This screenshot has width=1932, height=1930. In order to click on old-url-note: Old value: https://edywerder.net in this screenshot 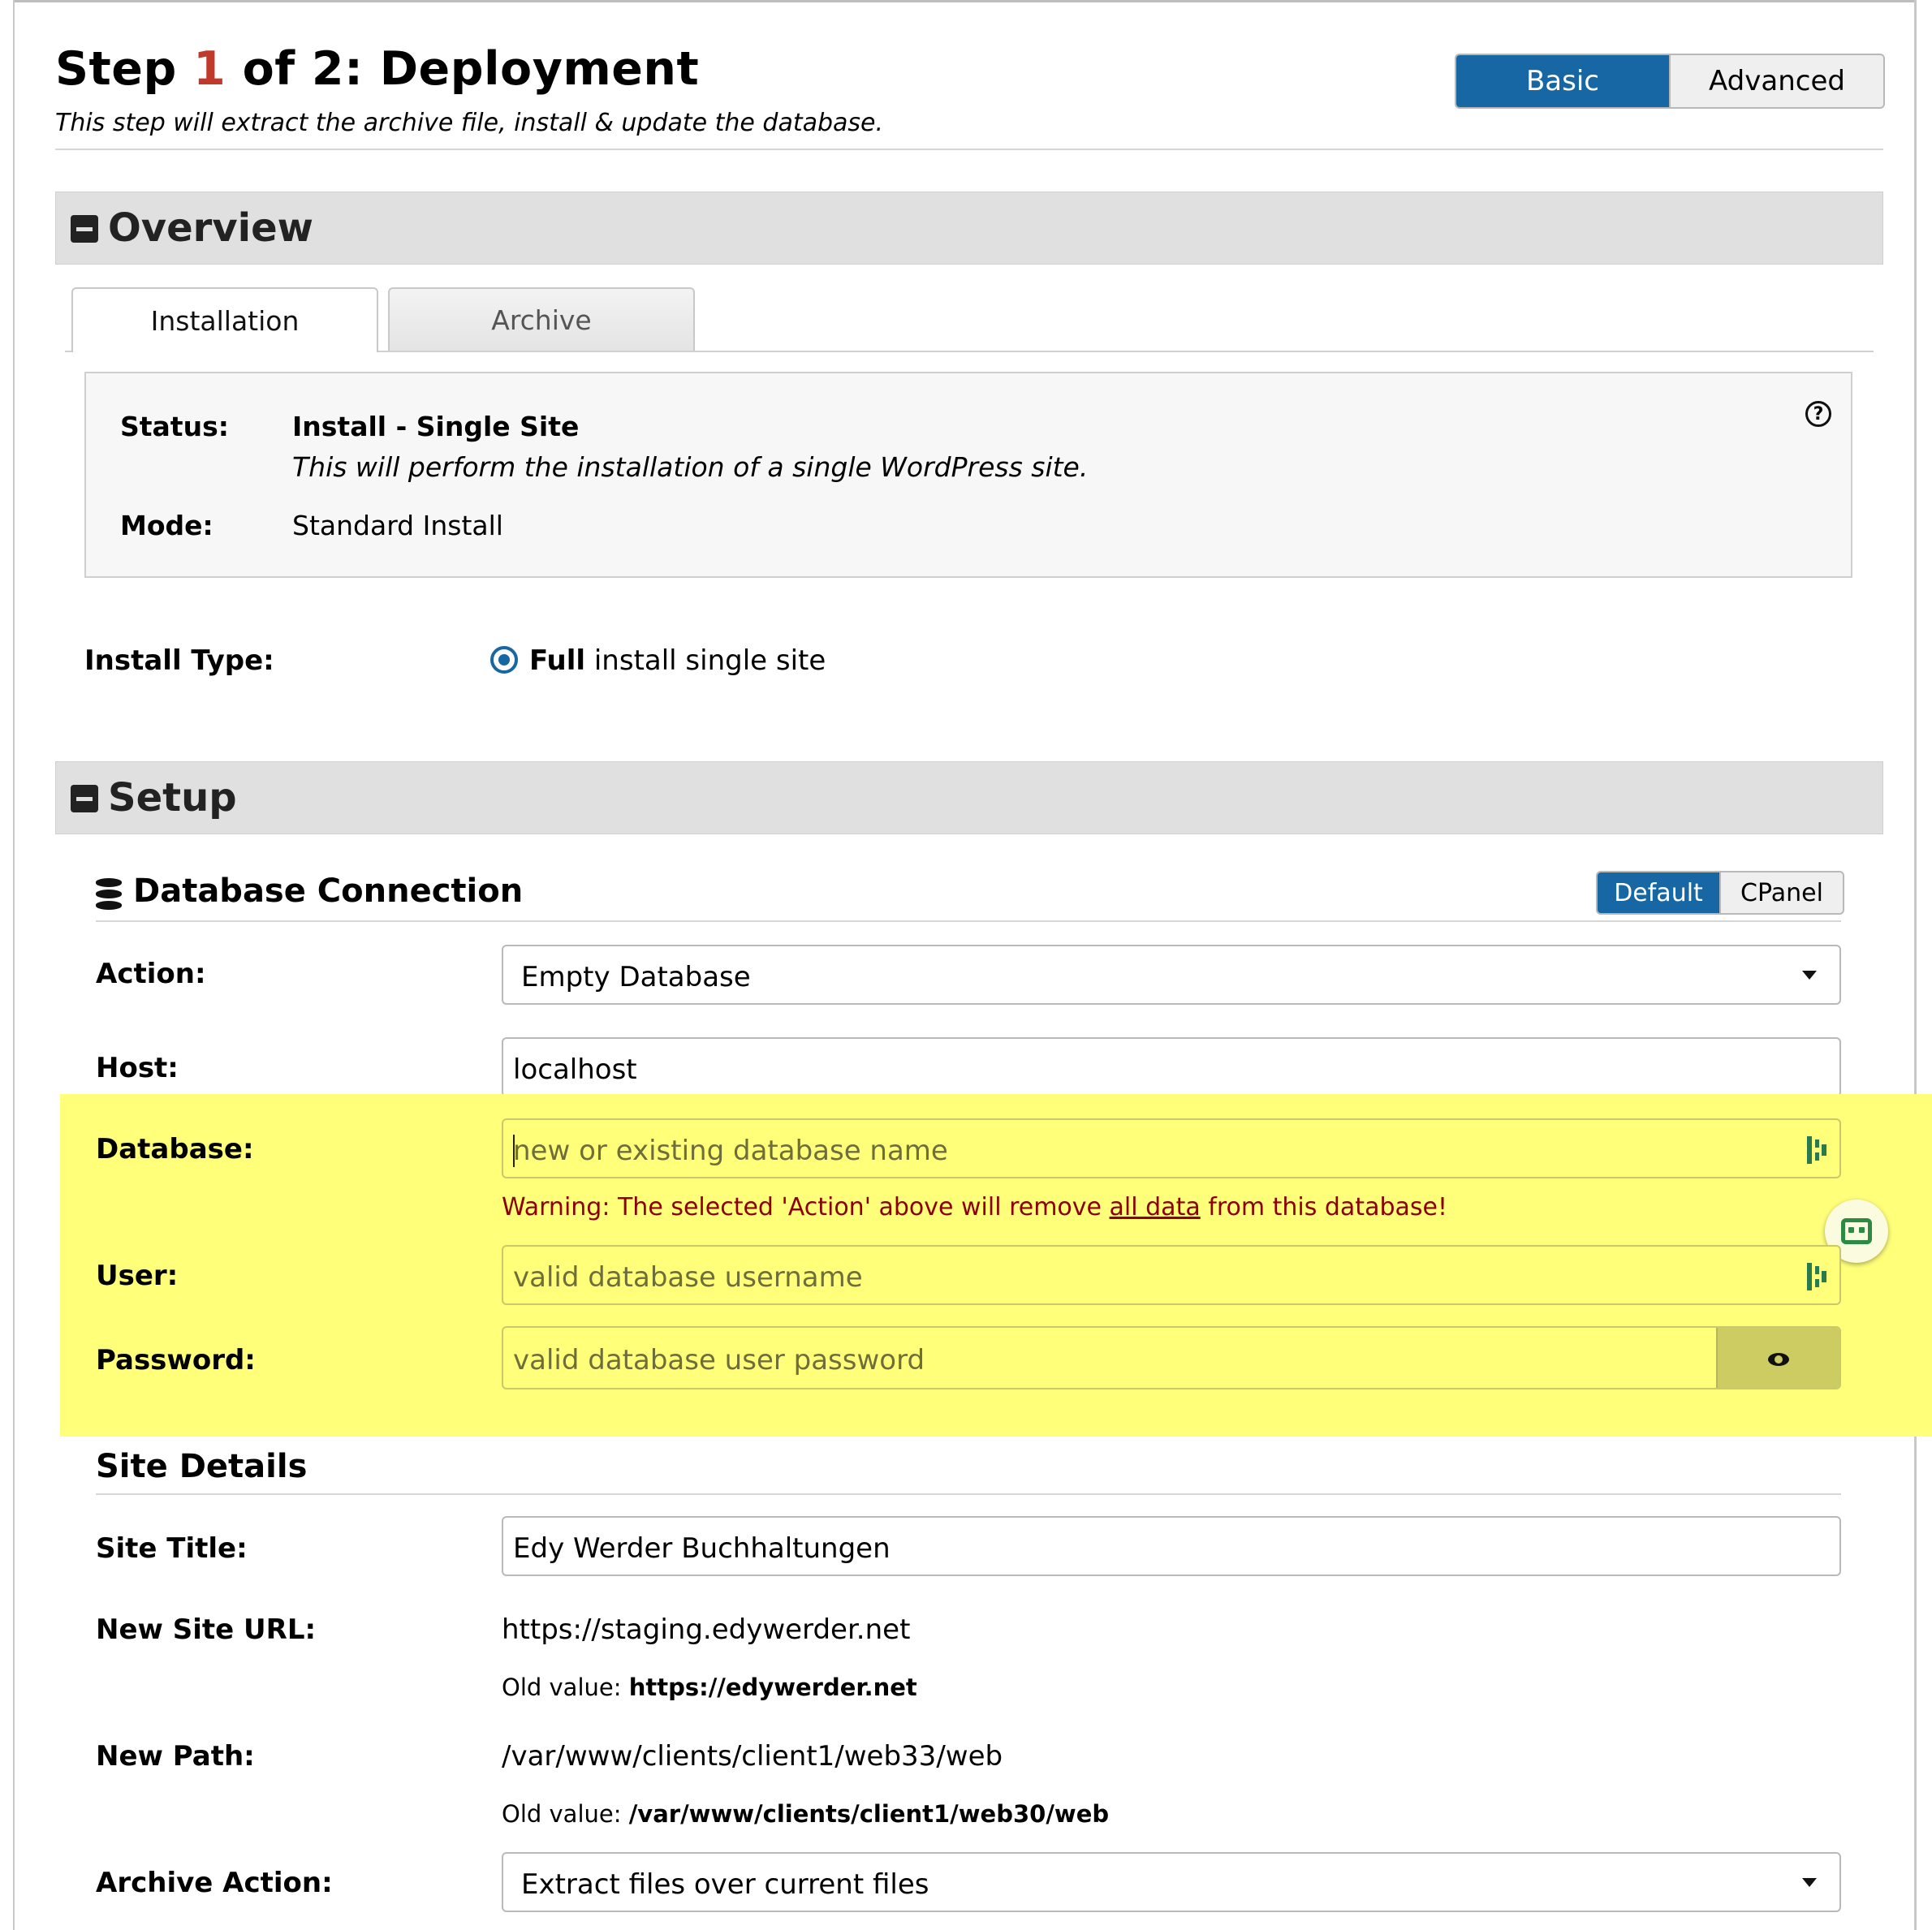, I will do `click(709, 1687)`.